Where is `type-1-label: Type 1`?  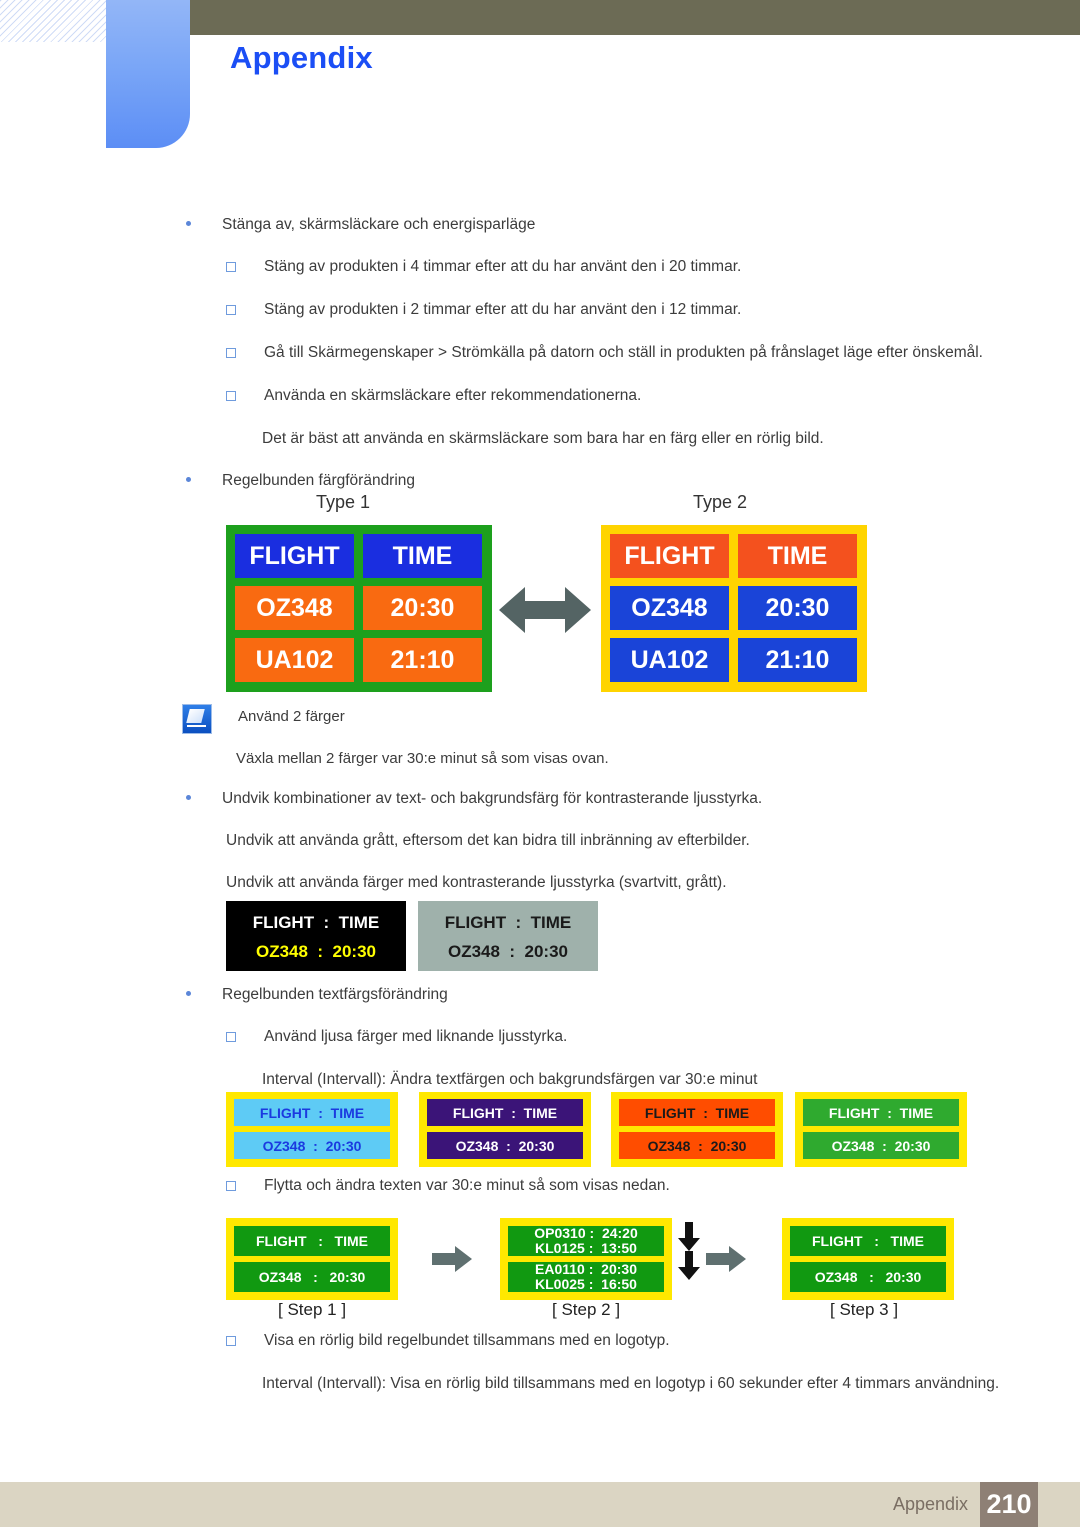 type-1-label: Type 1 is located at coordinates (343, 502).